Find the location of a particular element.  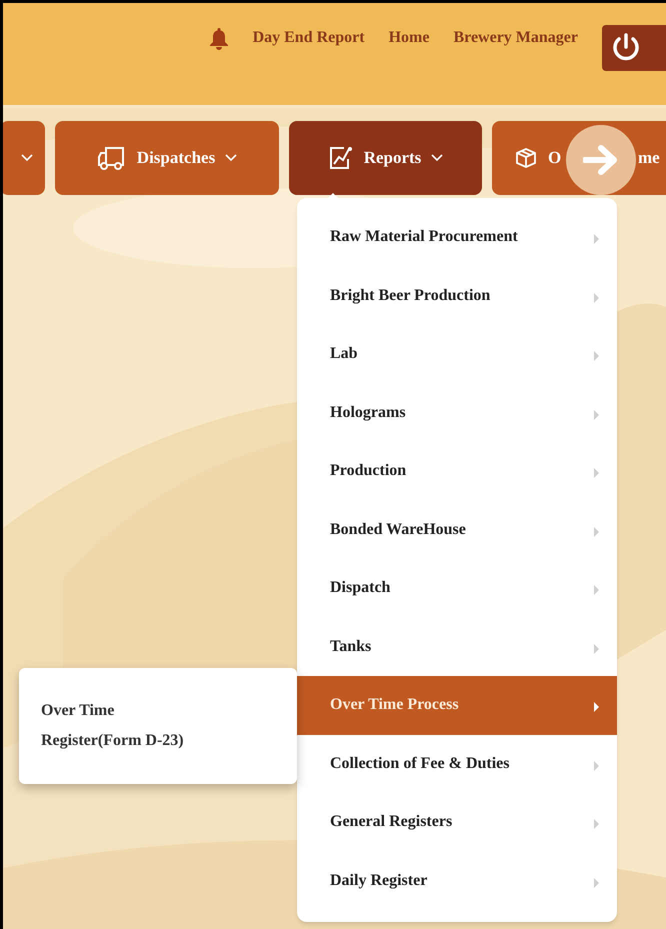

menu-item: Over Time Process is located at coordinates (457, 705).